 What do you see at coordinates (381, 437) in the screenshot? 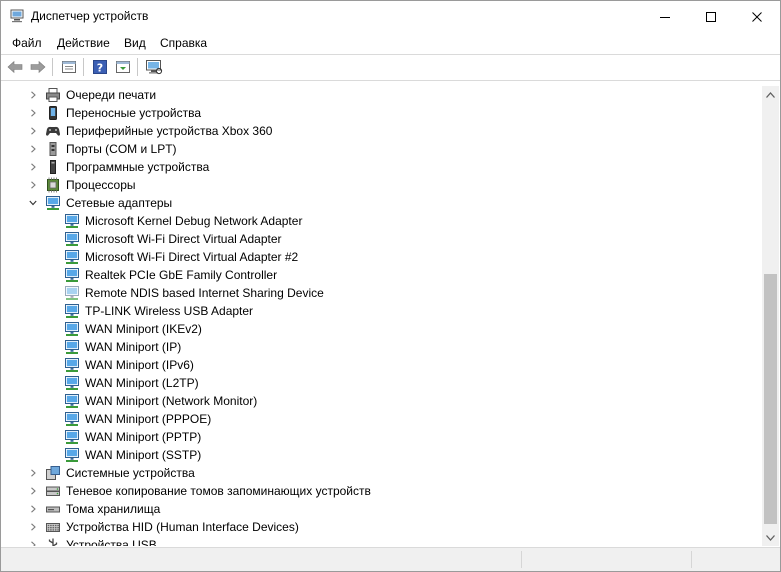
I see `tree-device-row: WAN Miniport (PPTP)` at bounding box center [381, 437].